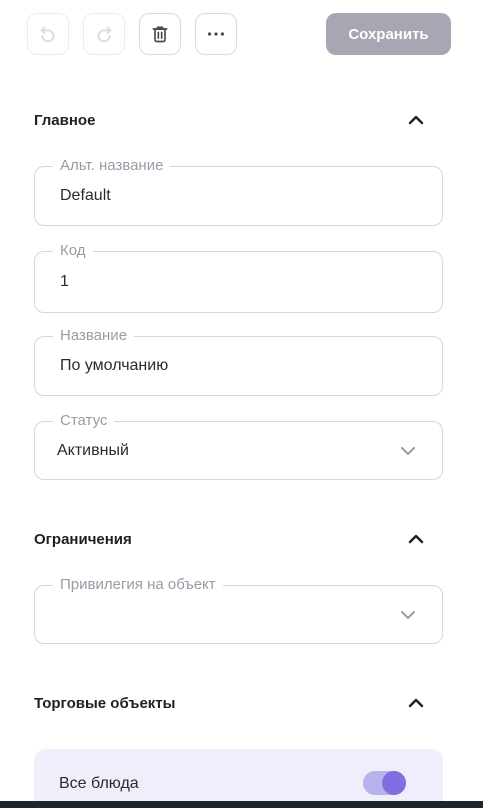  I want to click on toolbar: Сохранить, so click(241, 35).